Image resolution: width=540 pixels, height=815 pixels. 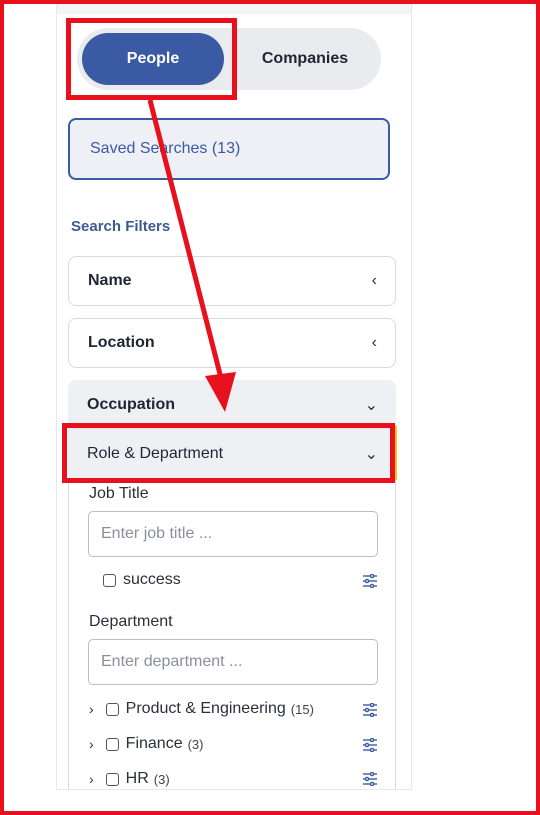 I want to click on department-item: › Finance (3), so click(x=146, y=744).